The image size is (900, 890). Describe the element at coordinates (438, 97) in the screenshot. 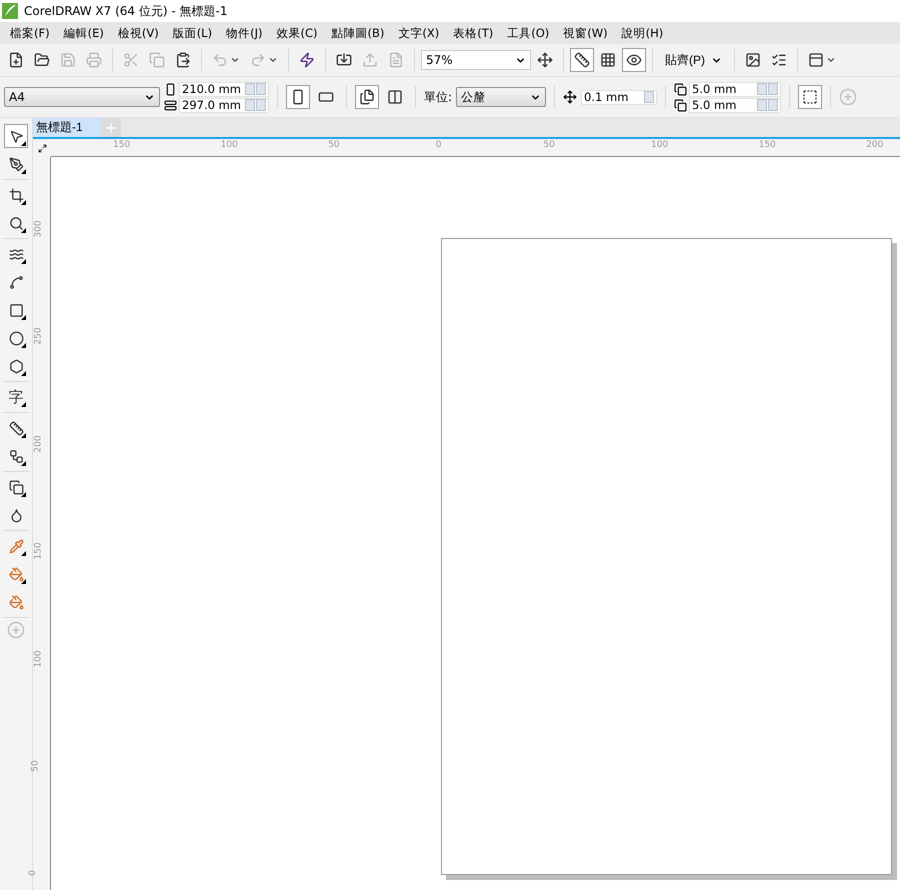

I see `units-label: 單位:` at that location.